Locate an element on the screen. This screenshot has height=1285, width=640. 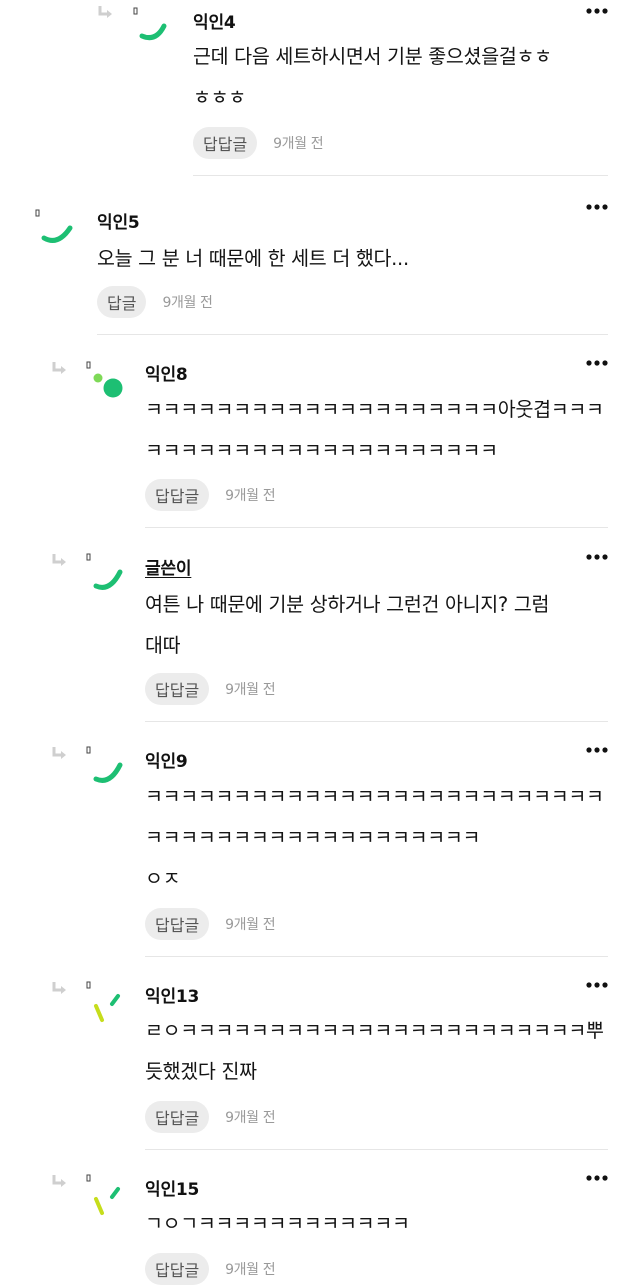
comment-author: 익인15 is located at coordinates (172, 1187).